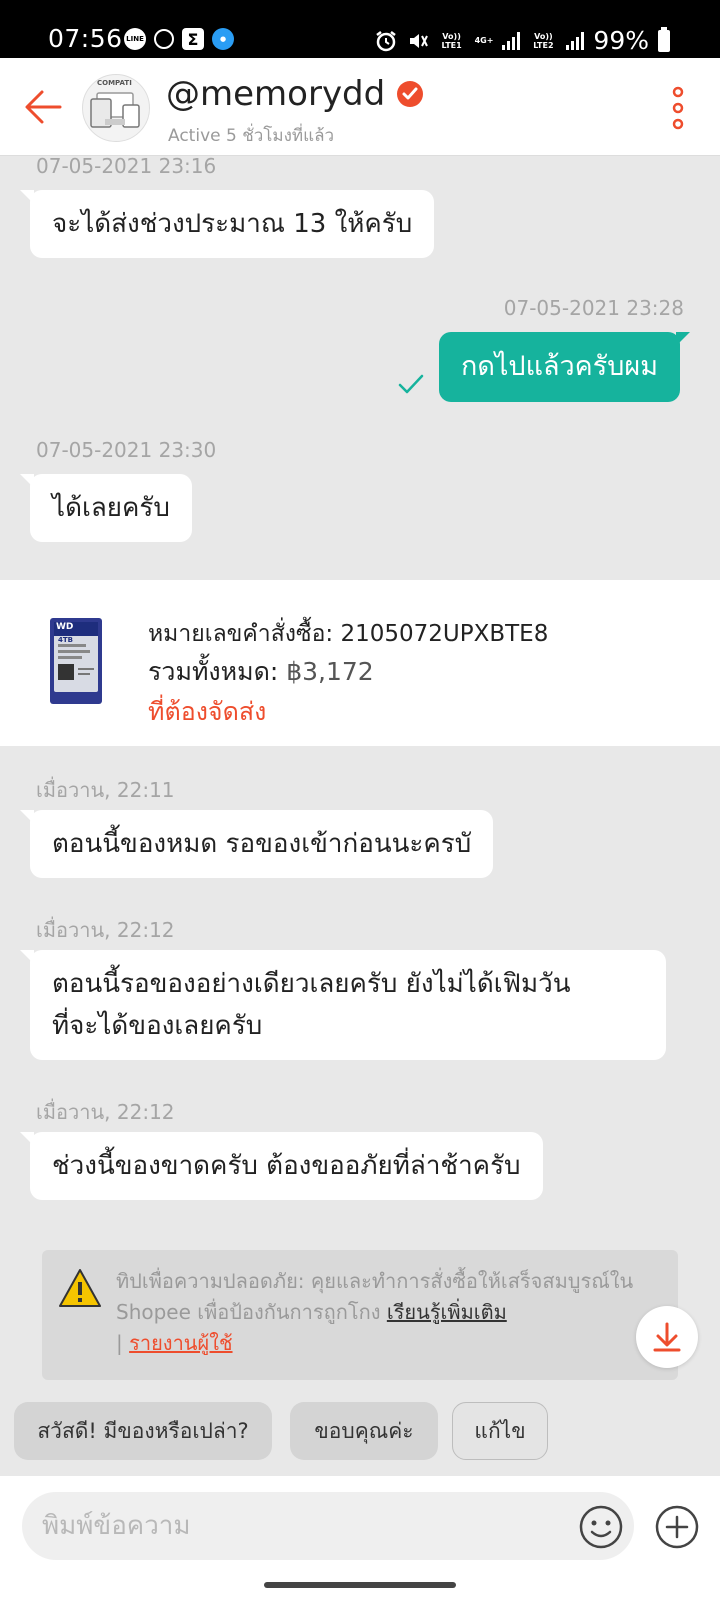  What do you see at coordinates (511, 40) in the screenshot?
I see `signal-icon` at bounding box center [511, 40].